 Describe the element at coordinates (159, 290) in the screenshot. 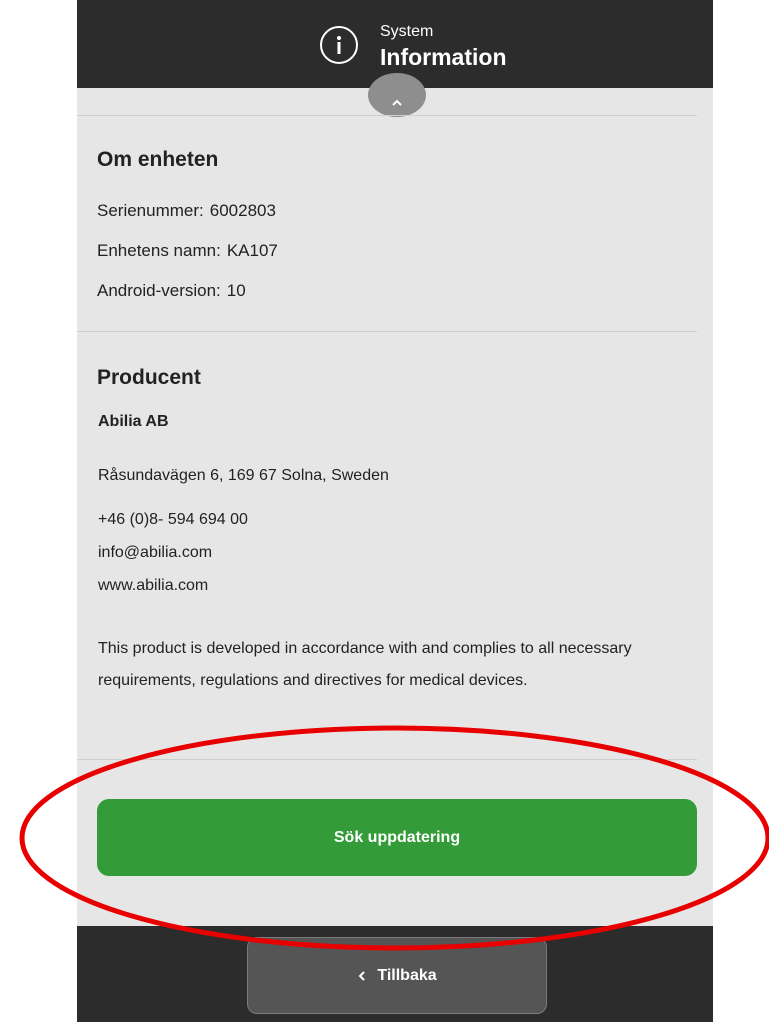

I see `android-version-label: Android-version:` at that location.